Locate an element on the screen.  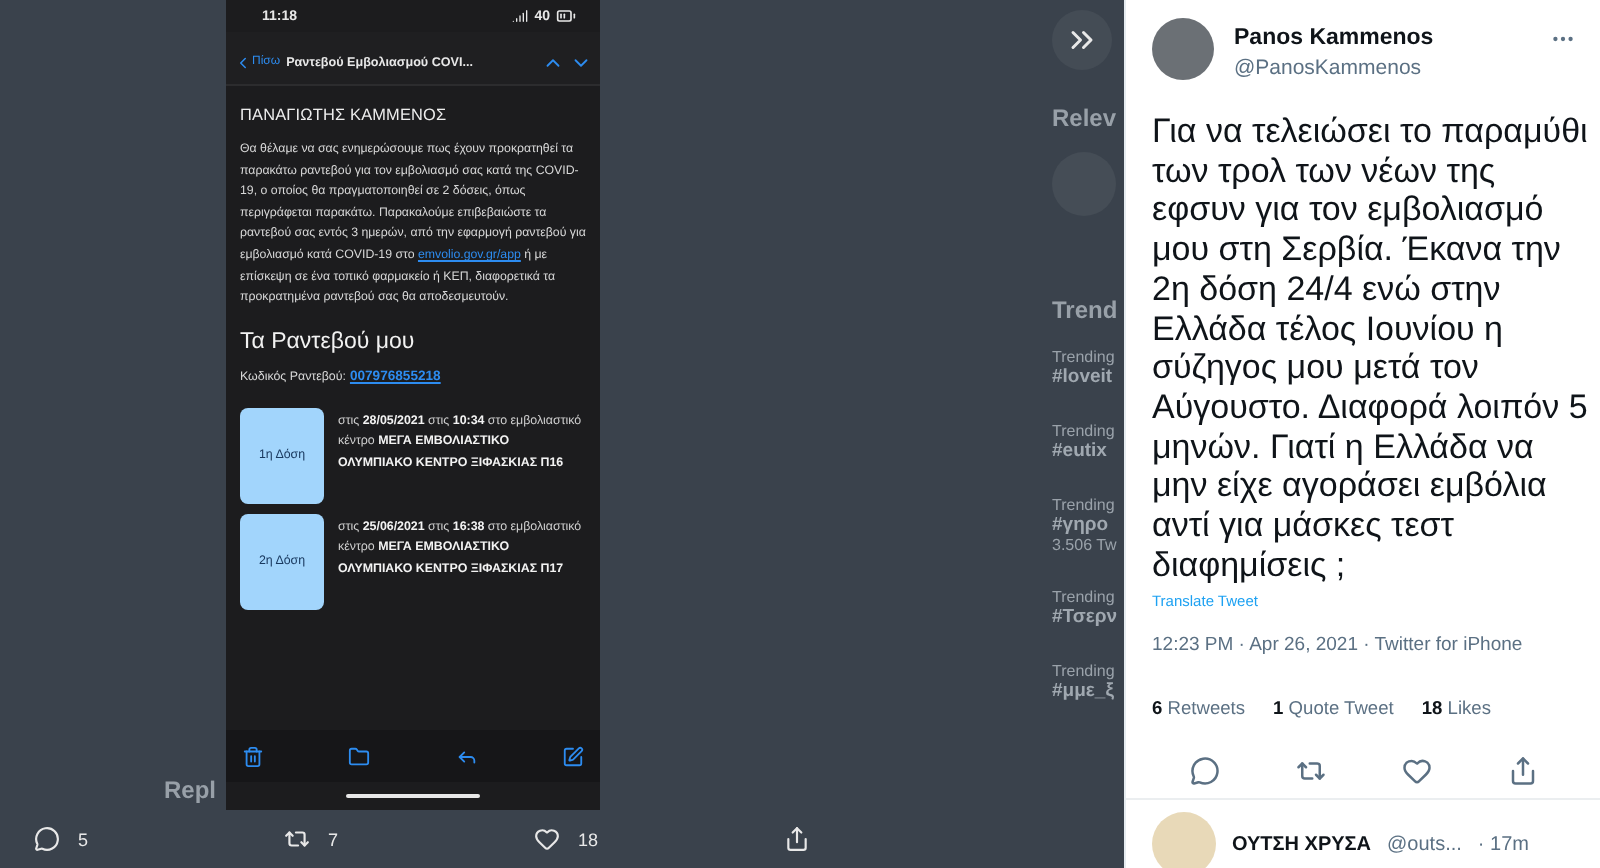
author-handle: @PanosKammenos is located at coordinates (1382, 68).